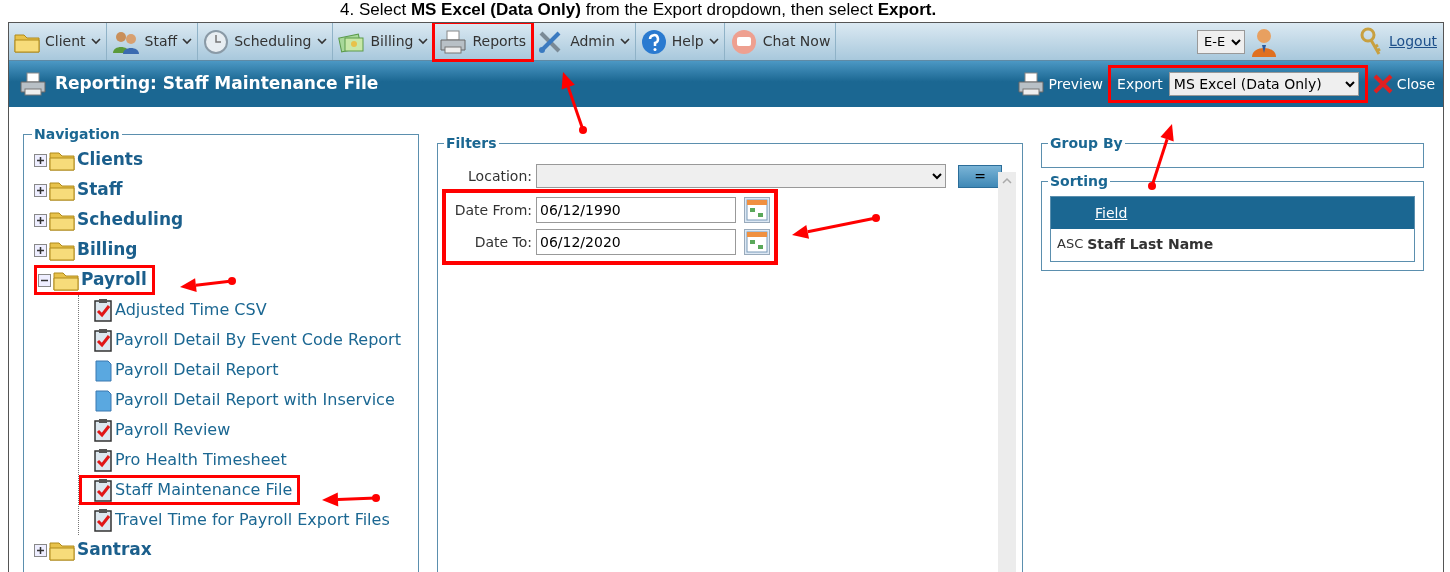 Image resolution: width=1450 pixels, height=572 pixels. I want to click on tree-node: Staff, so click(78, 190).